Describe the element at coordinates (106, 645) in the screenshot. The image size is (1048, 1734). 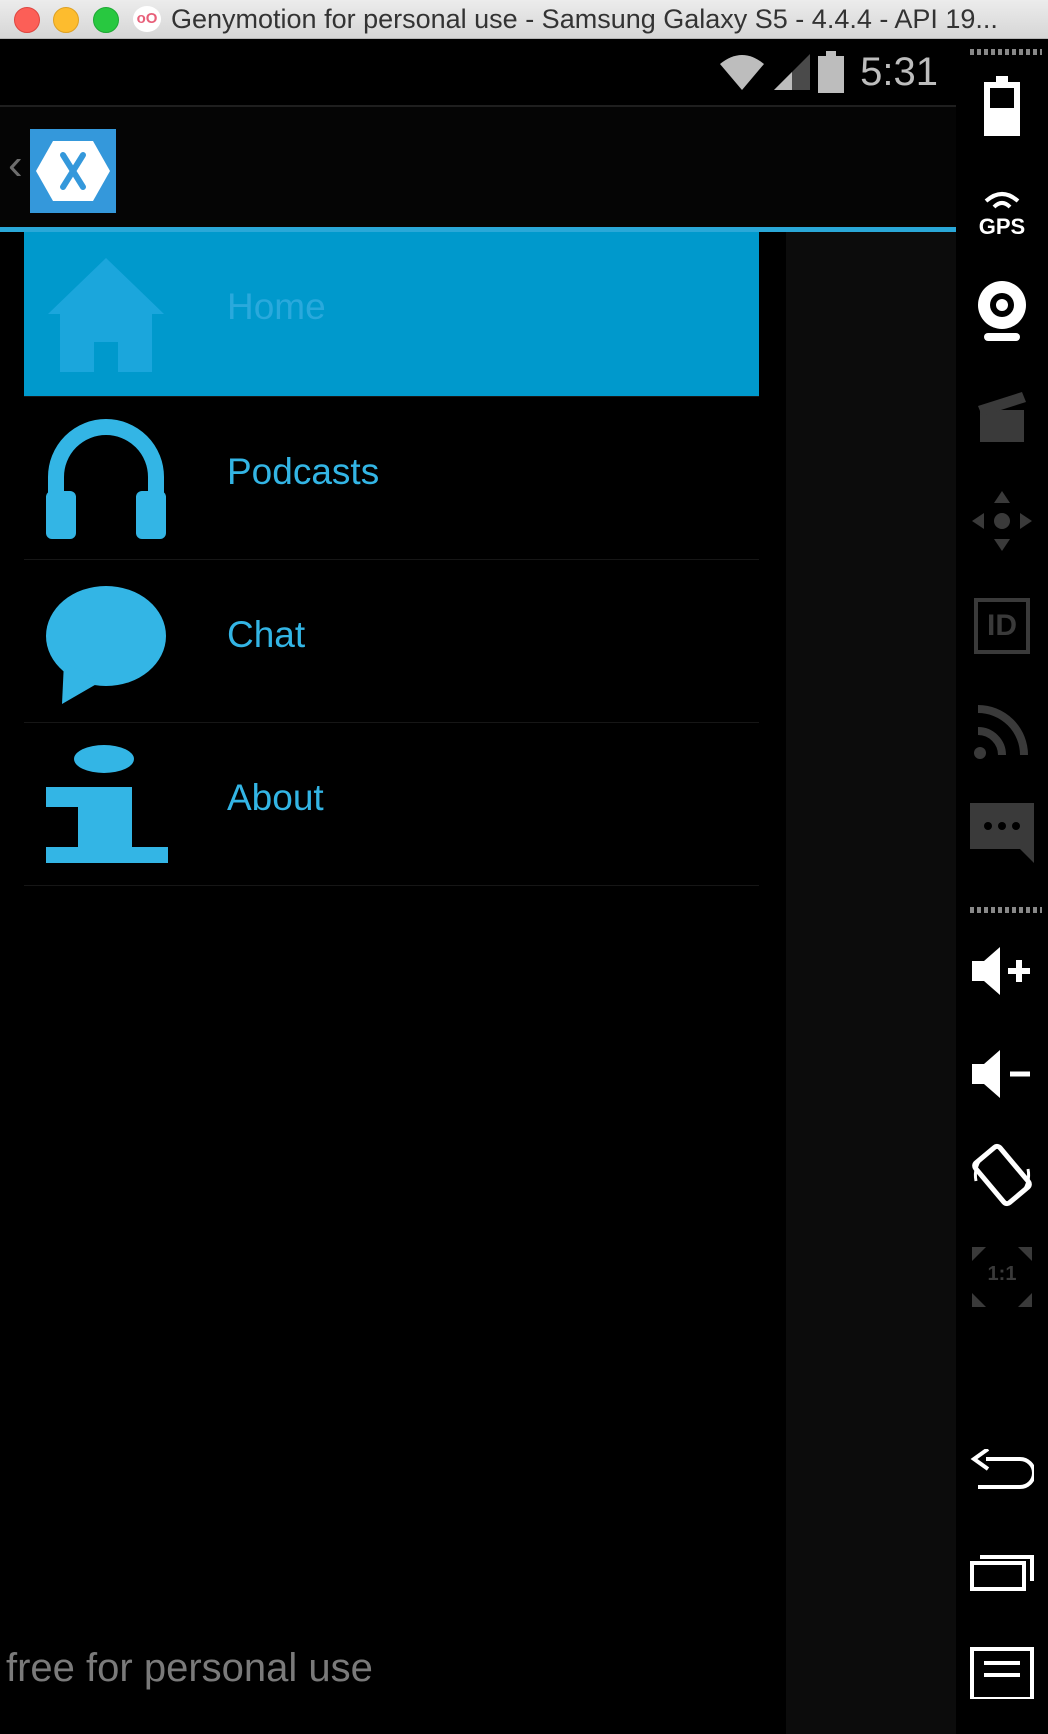
I see `chat-bubble-icon` at that location.